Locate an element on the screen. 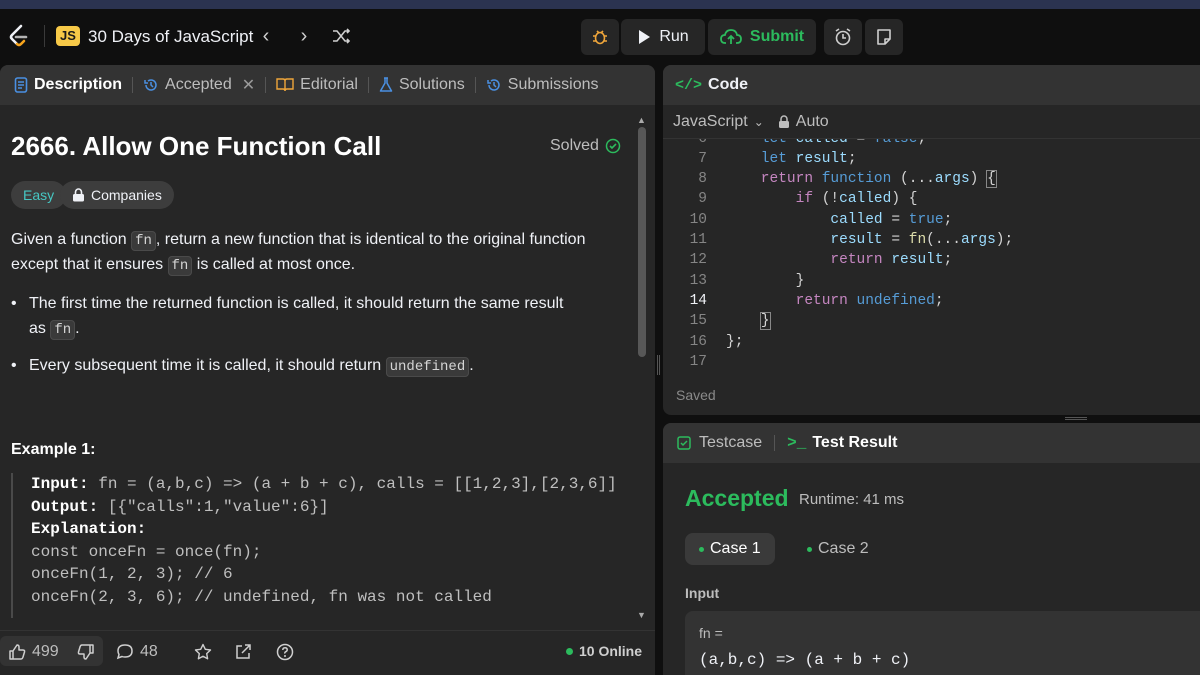 The image size is (1200, 675). chevron-left-icon: ‹ is located at coordinates (266, 36).